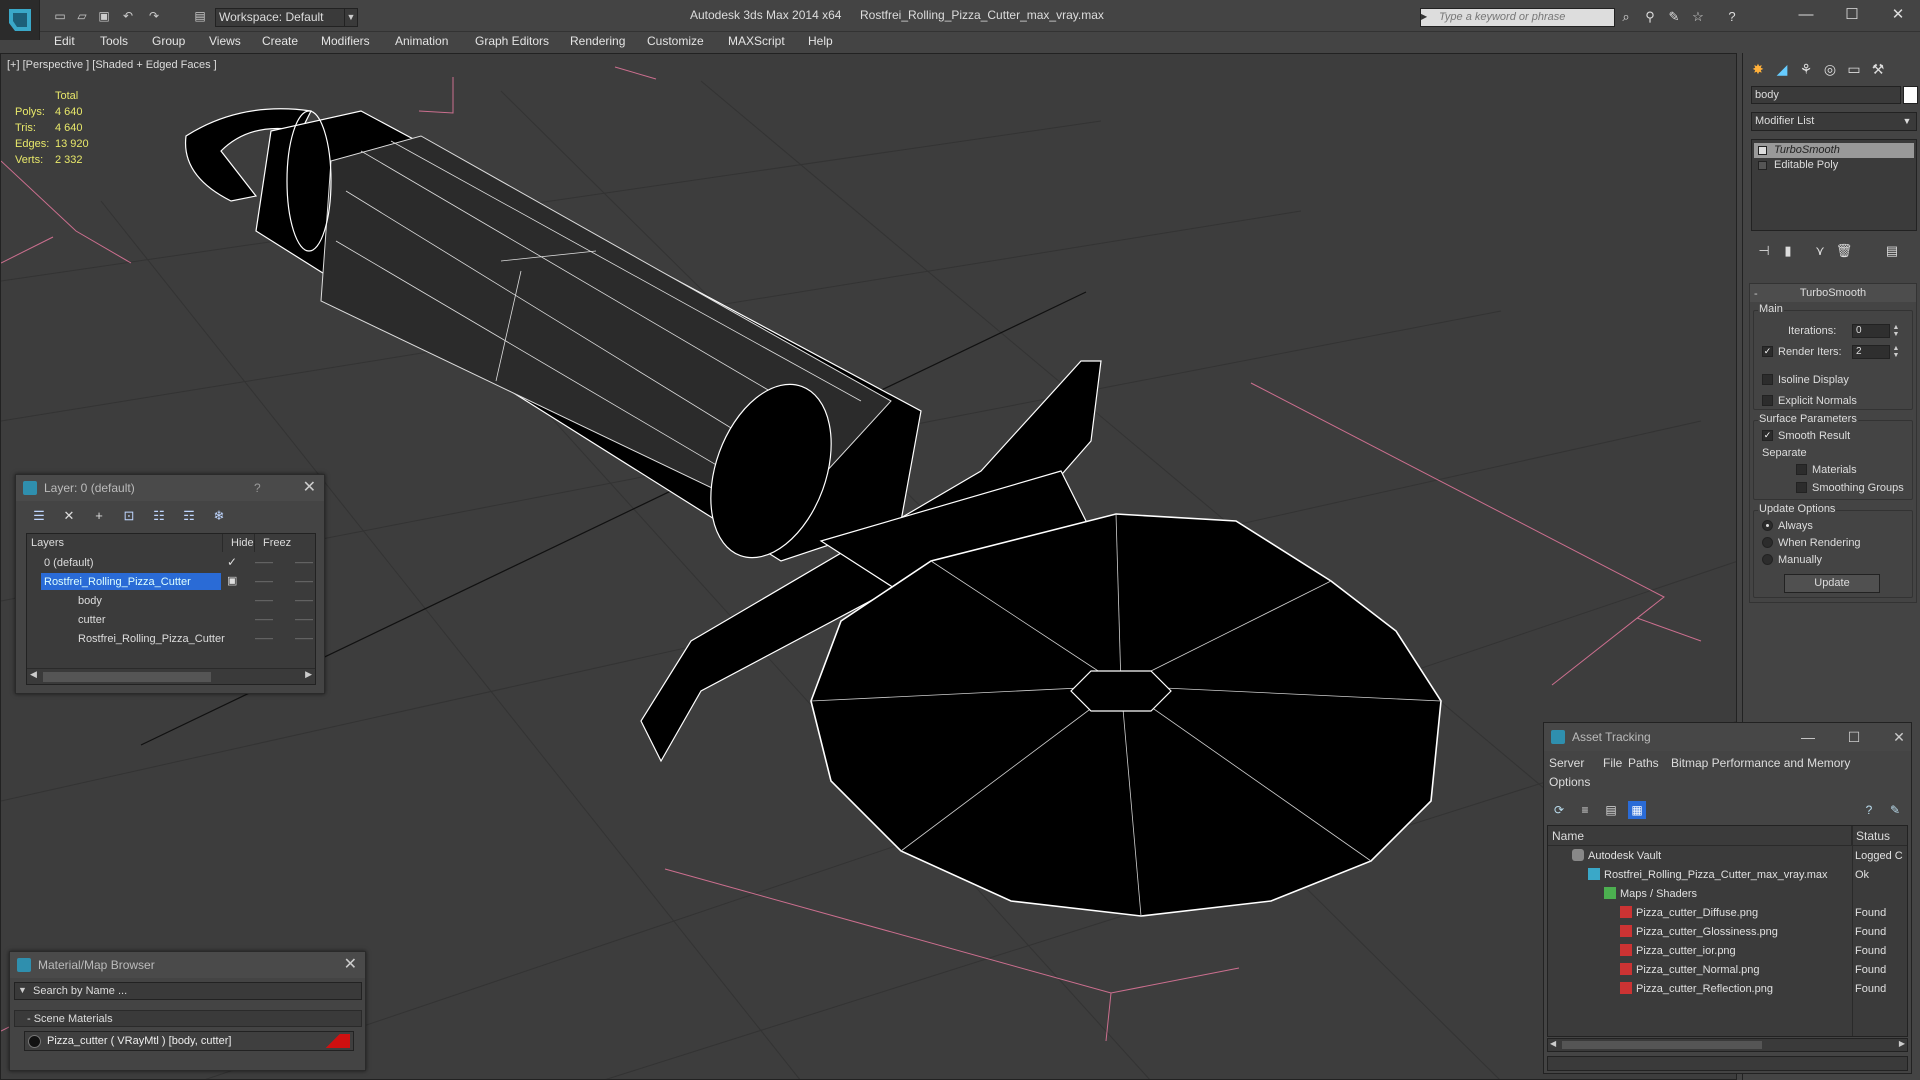  What do you see at coordinates (1585, 810) in the screenshot?
I see `list-view-icon: ≡` at bounding box center [1585, 810].